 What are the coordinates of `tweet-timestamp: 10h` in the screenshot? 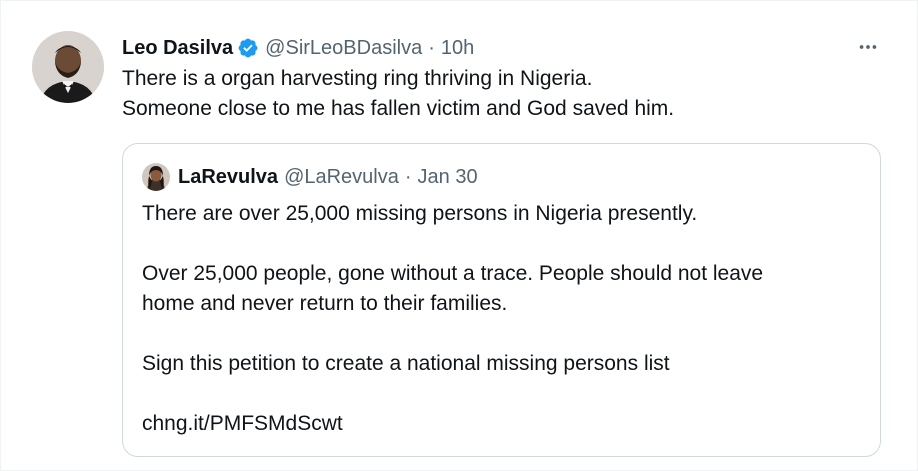 It's located at (457, 48).